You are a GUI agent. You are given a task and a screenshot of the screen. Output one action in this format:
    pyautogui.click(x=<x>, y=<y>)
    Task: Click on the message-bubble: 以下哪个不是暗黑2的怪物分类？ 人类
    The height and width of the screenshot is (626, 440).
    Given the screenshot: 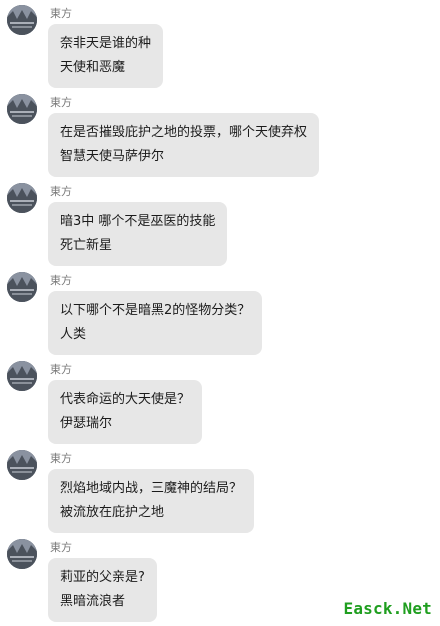 What is the action you would take?
    pyautogui.click(x=155, y=323)
    